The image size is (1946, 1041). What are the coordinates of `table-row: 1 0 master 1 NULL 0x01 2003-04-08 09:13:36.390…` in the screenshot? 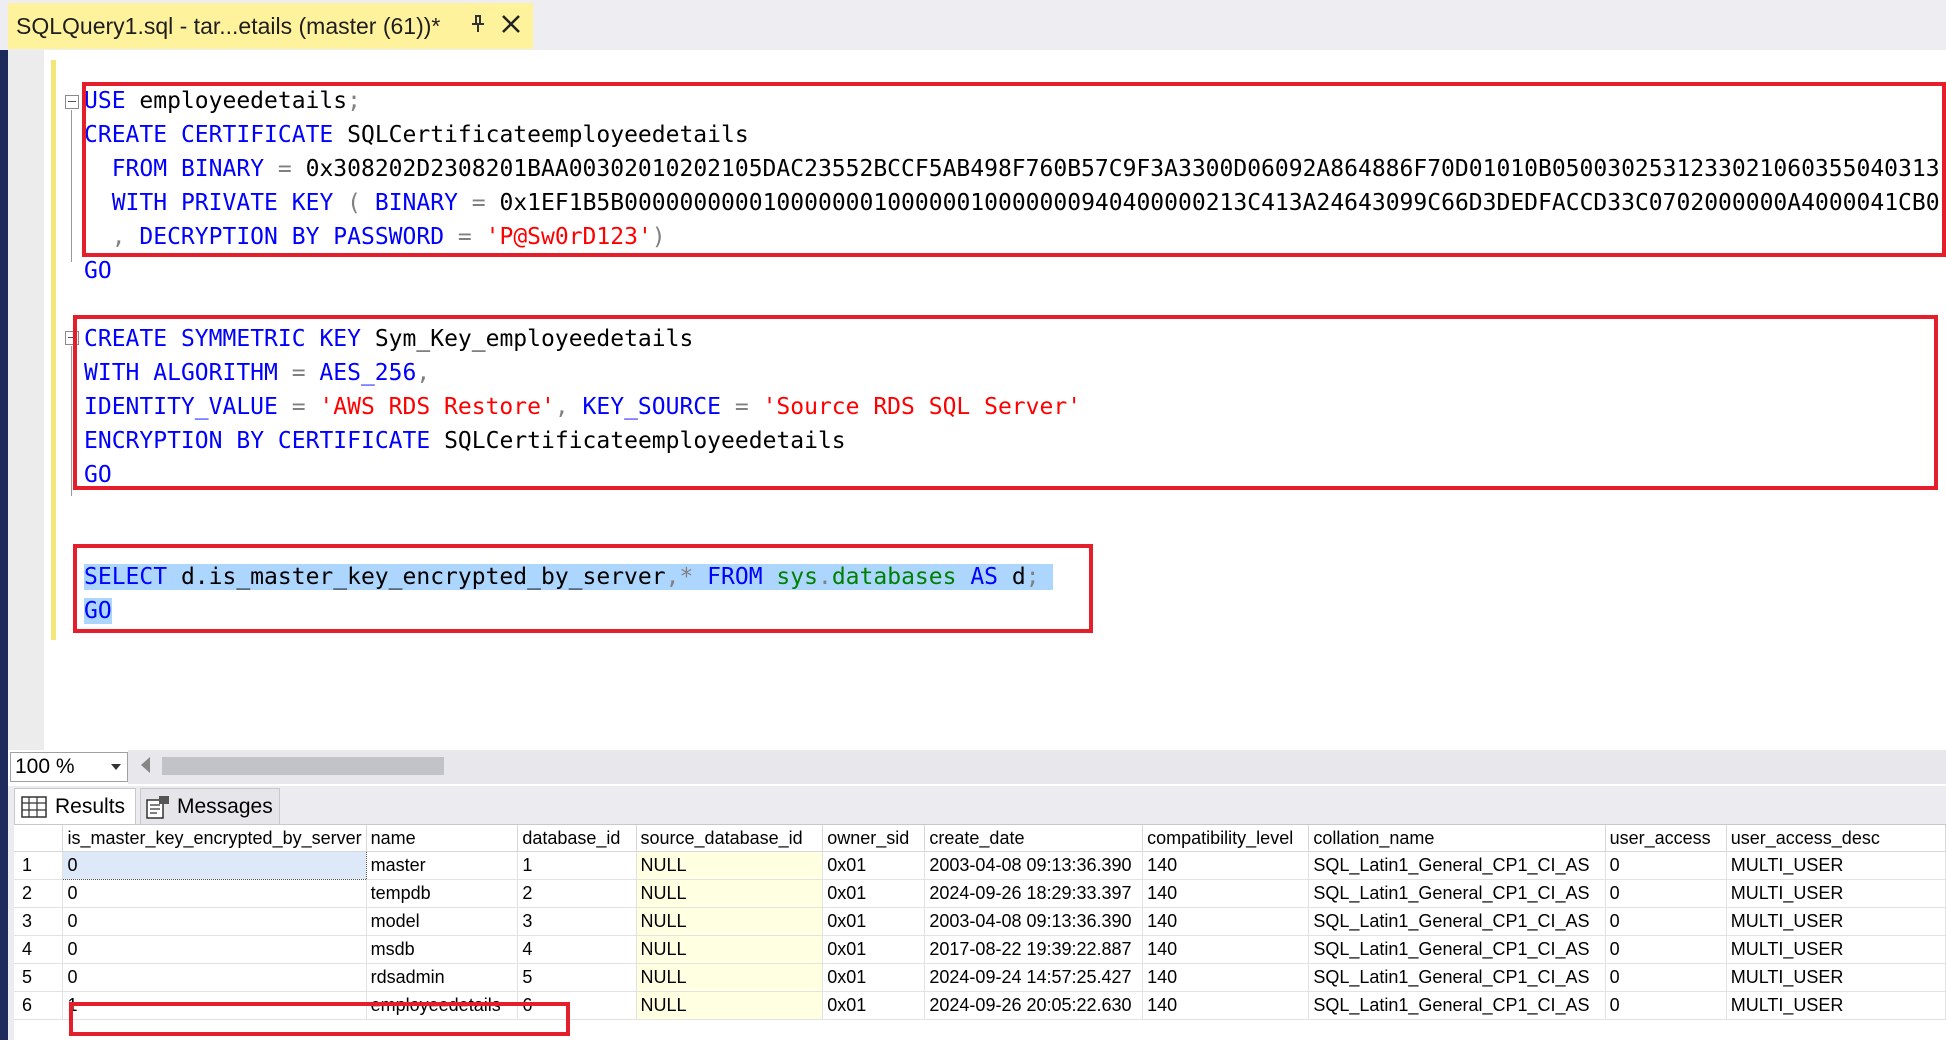 It's located at (980, 865).